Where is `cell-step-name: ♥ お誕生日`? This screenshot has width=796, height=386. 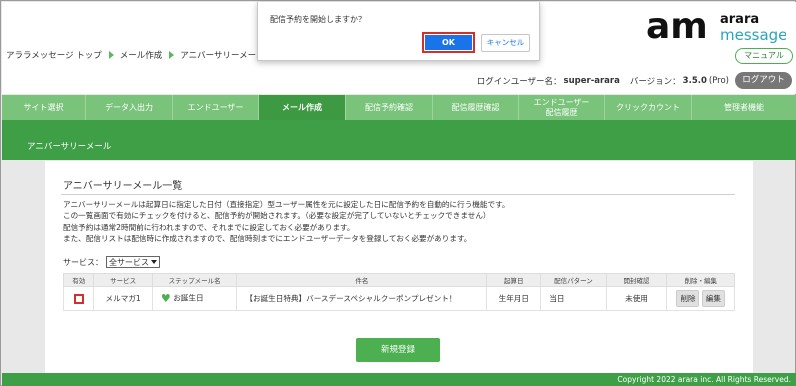 cell-step-name: ♥ お誕生日 is located at coordinates (194, 298).